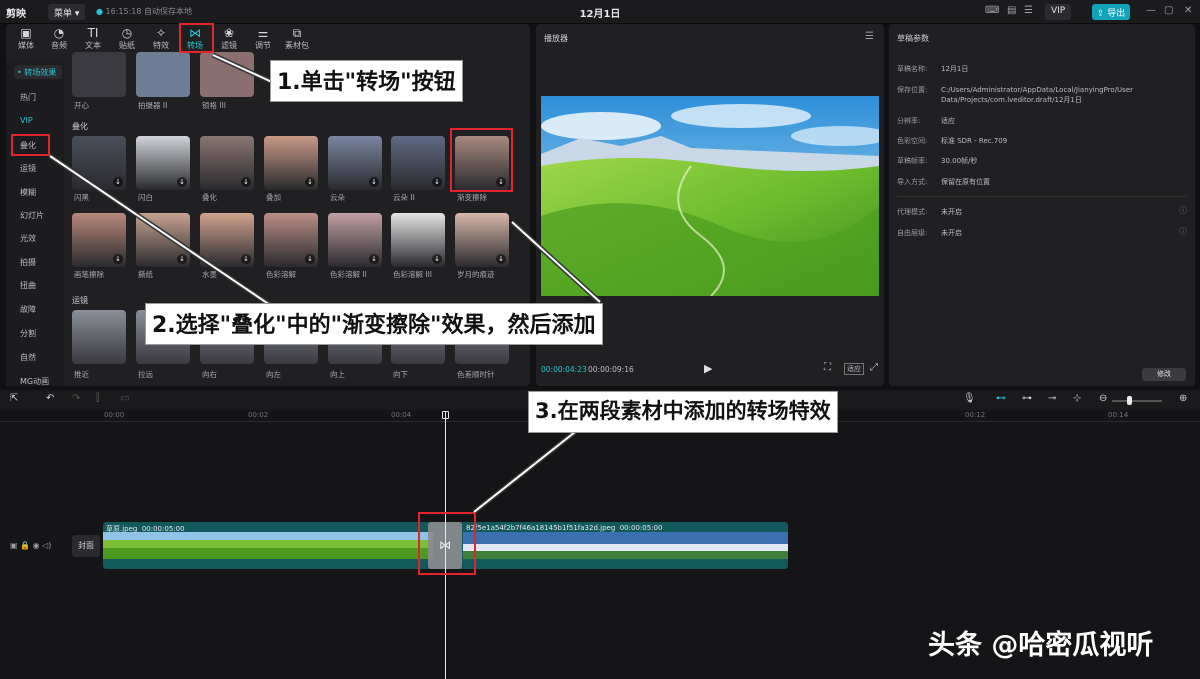 This screenshot has height=679, width=1200. What do you see at coordinates (1111, 12) in the screenshot?
I see `export-button: ⇪ 导出` at bounding box center [1111, 12].